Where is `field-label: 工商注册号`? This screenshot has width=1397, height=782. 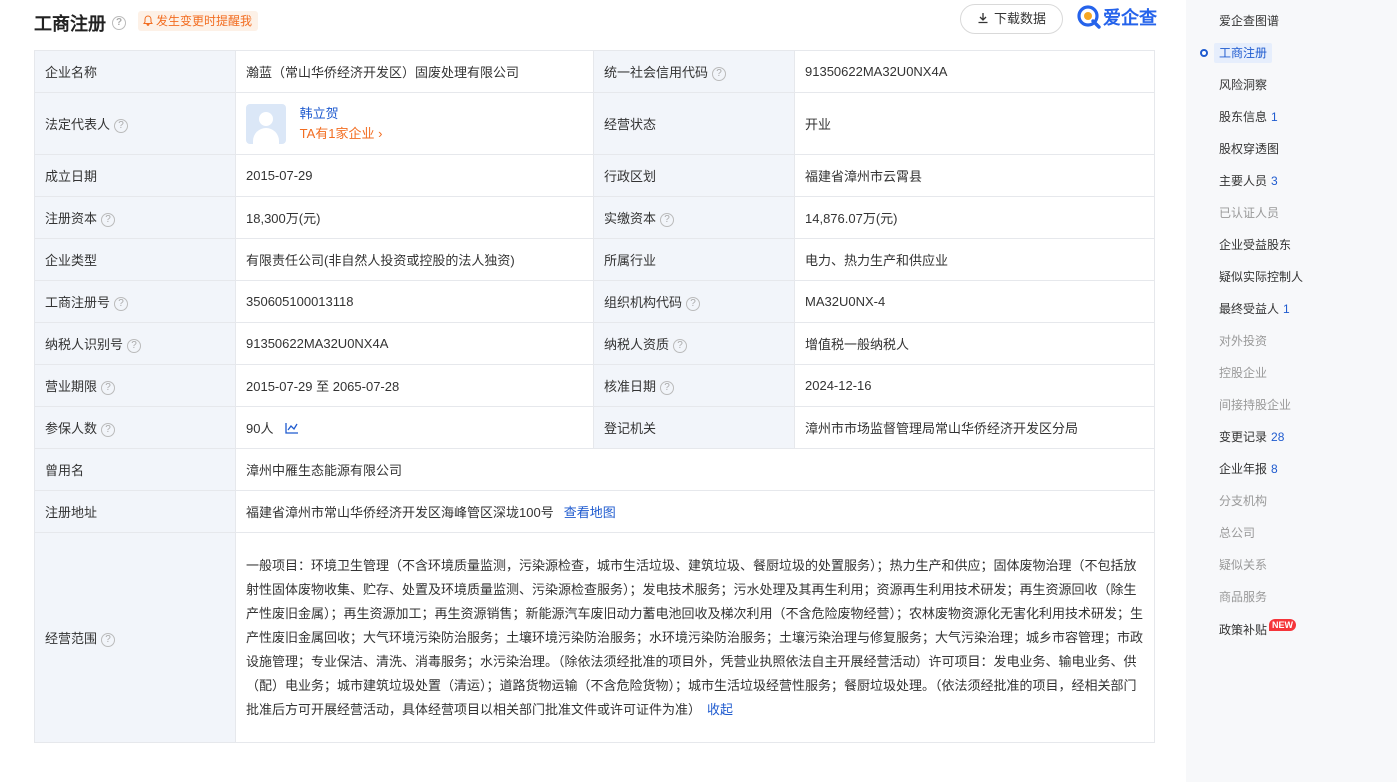
field-label: 工商注册号 is located at coordinates (78, 302).